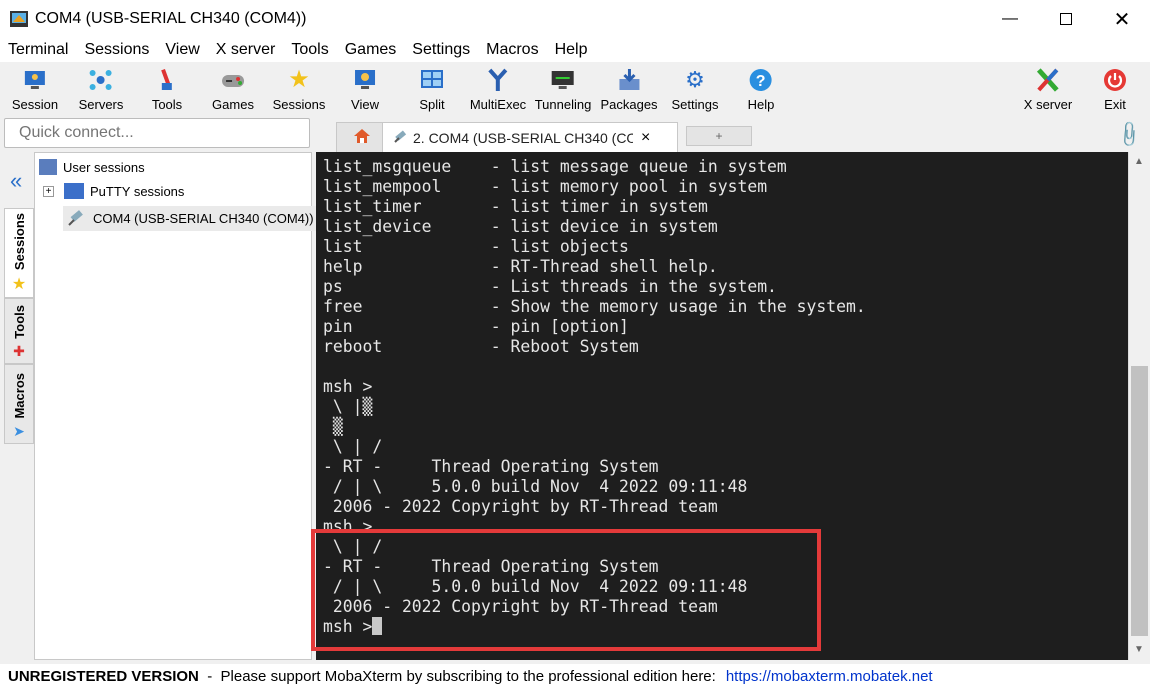 The image size is (1150, 689). Describe the element at coordinates (35, 80) in the screenshot. I see `monitor-user-icon` at that location.